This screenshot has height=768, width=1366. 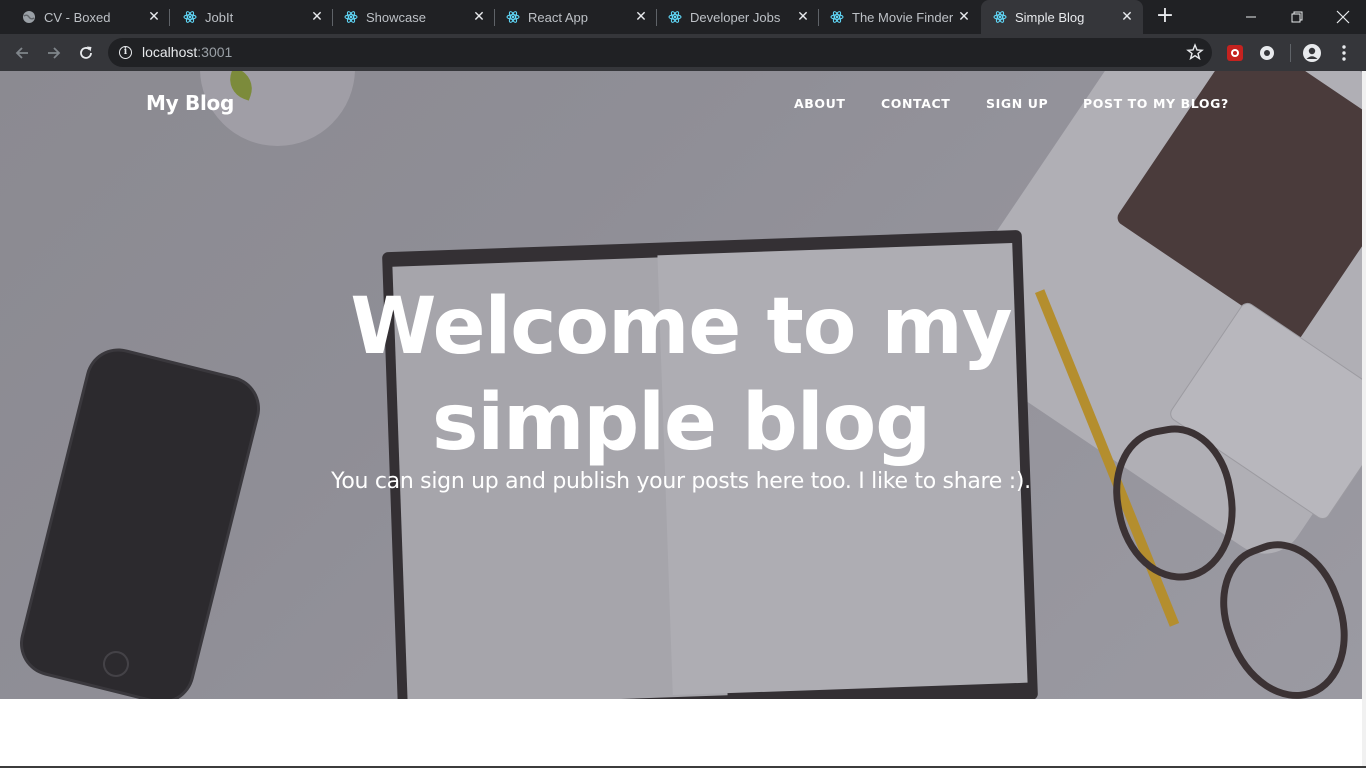 I want to click on extension-bug-icon, so click(x=1235, y=53).